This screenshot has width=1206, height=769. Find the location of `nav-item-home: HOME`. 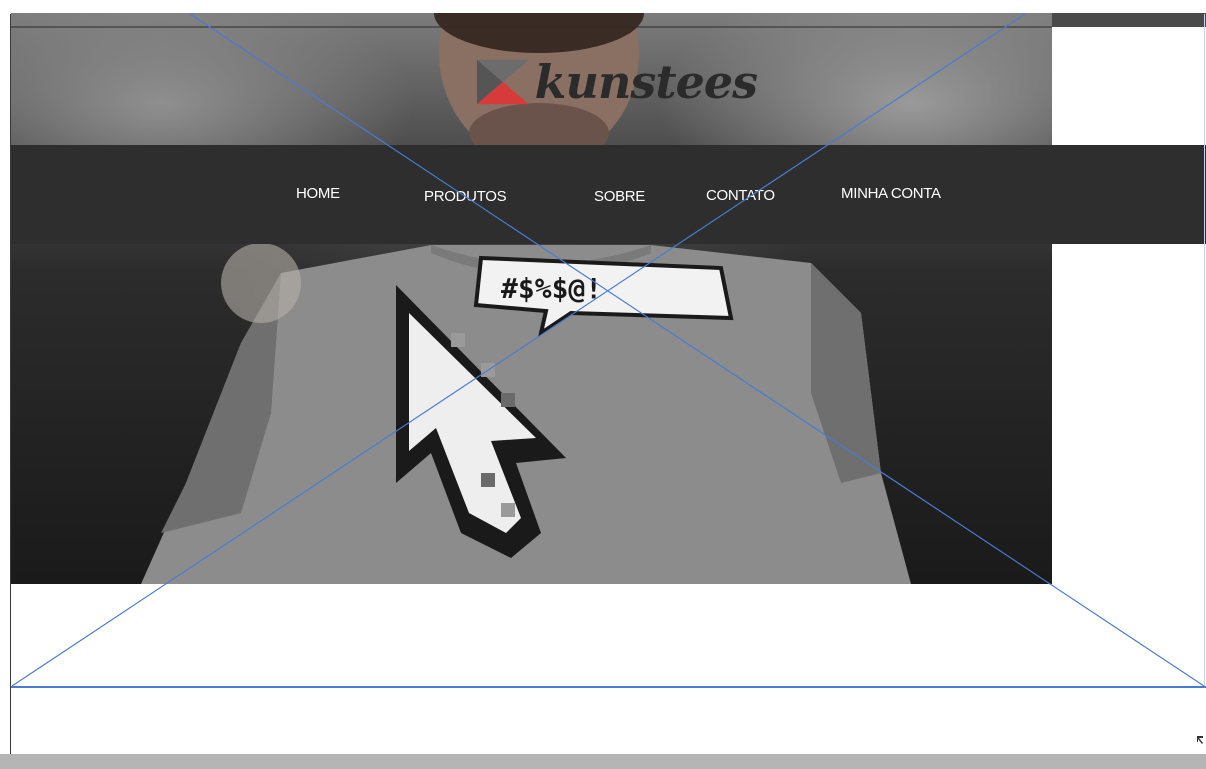

nav-item-home: HOME is located at coordinates (318, 193).